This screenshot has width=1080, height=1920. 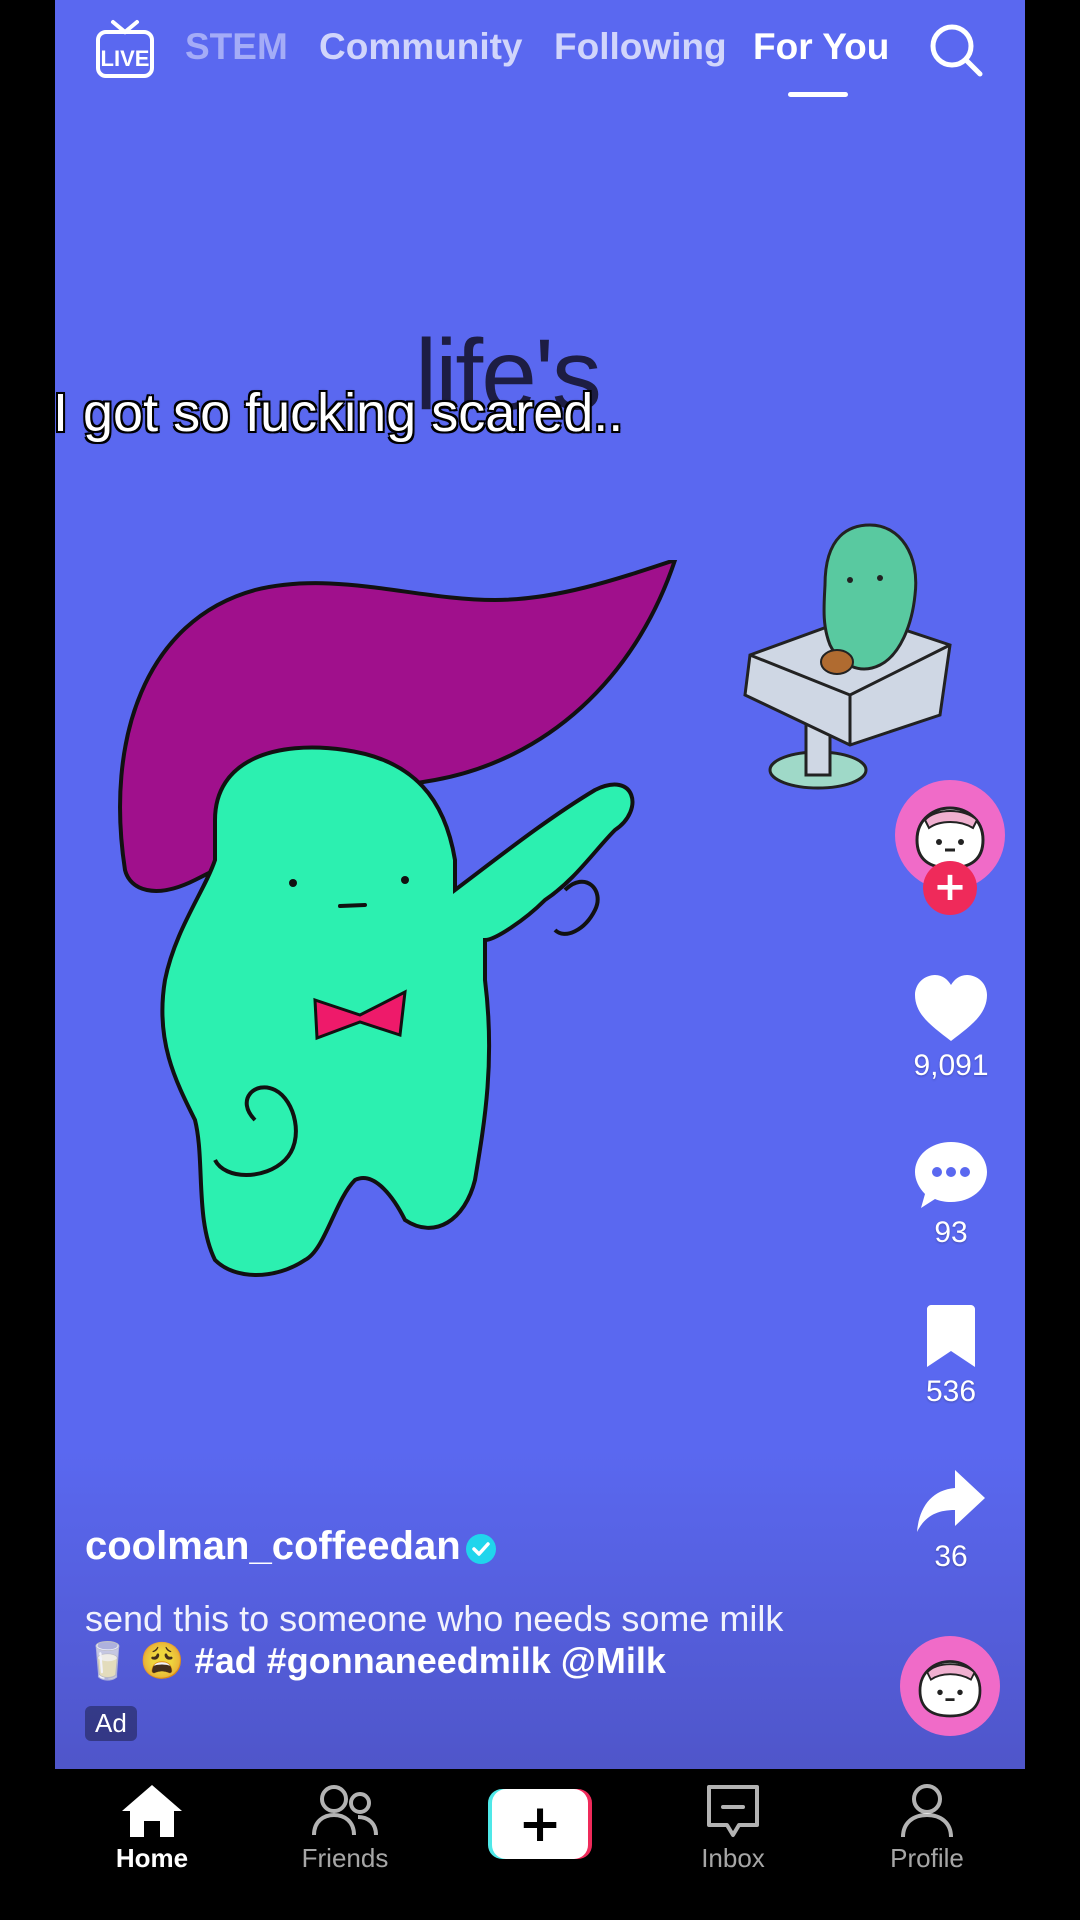 I want to click on plus-icon: +, so click(x=540, y=1824).